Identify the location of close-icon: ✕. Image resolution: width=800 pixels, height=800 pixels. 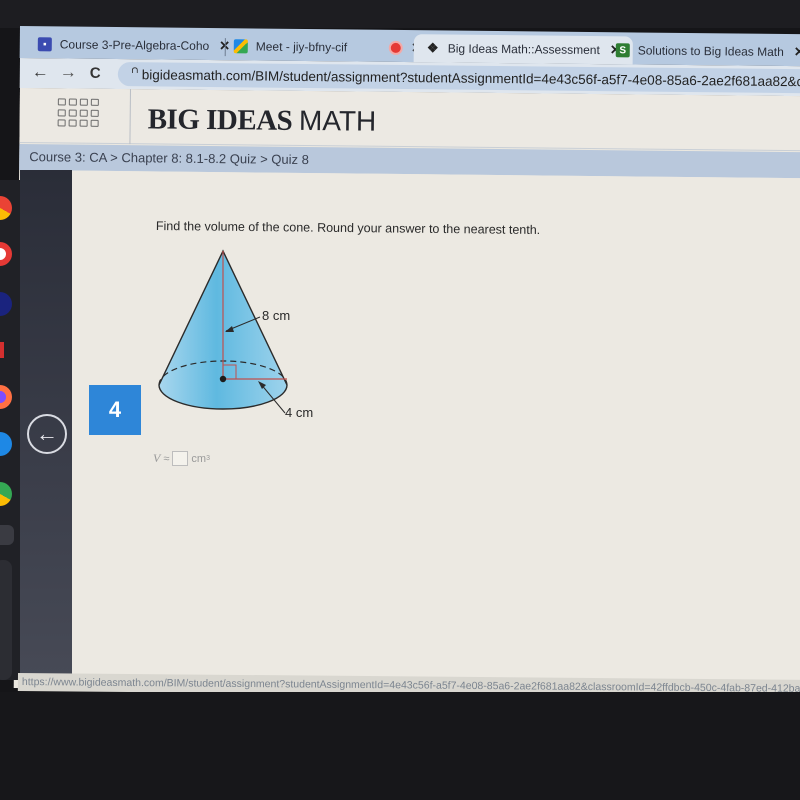
(797, 52).